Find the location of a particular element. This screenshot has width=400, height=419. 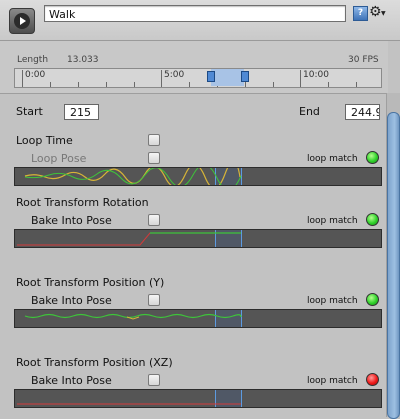

root-position-xz-bake-label: Bake Into Pose is located at coordinates (71, 380).